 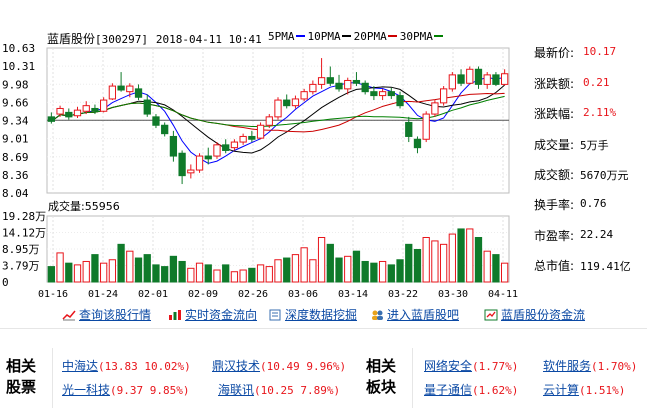 I want to click on section-divider, so click(x=323, y=328).